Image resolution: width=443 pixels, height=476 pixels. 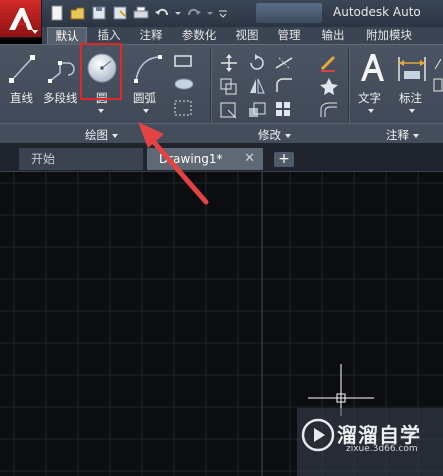 What do you see at coordinates (151, 35) in the screenshot?
I see `tab-annotate: 注释` at bounding box center [151, 35].